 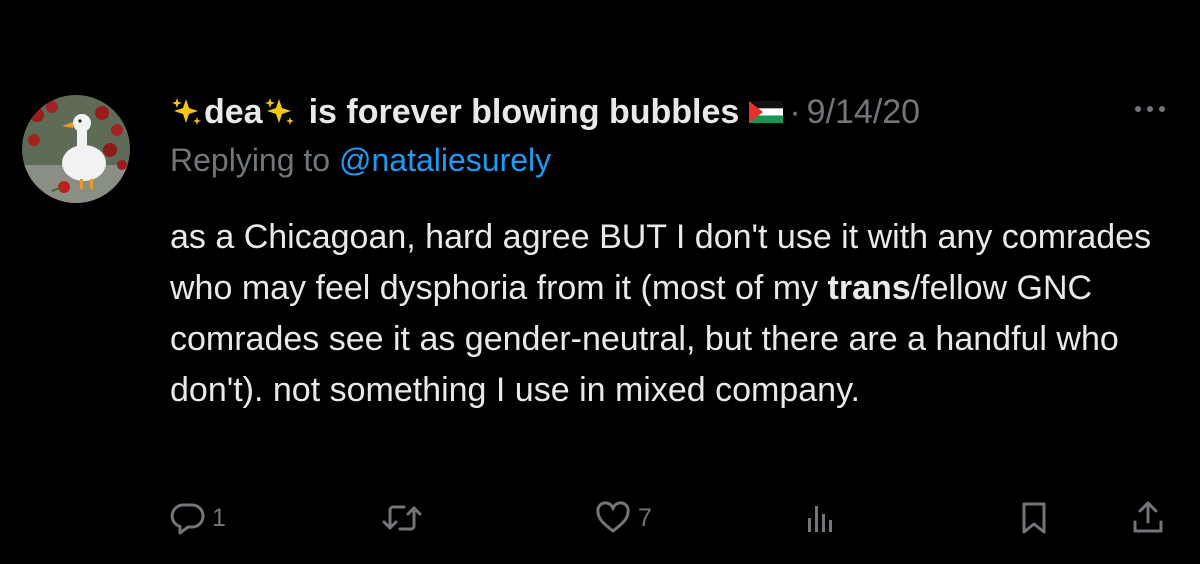 I want to click on retweet-button, so click(x=402, y=518).